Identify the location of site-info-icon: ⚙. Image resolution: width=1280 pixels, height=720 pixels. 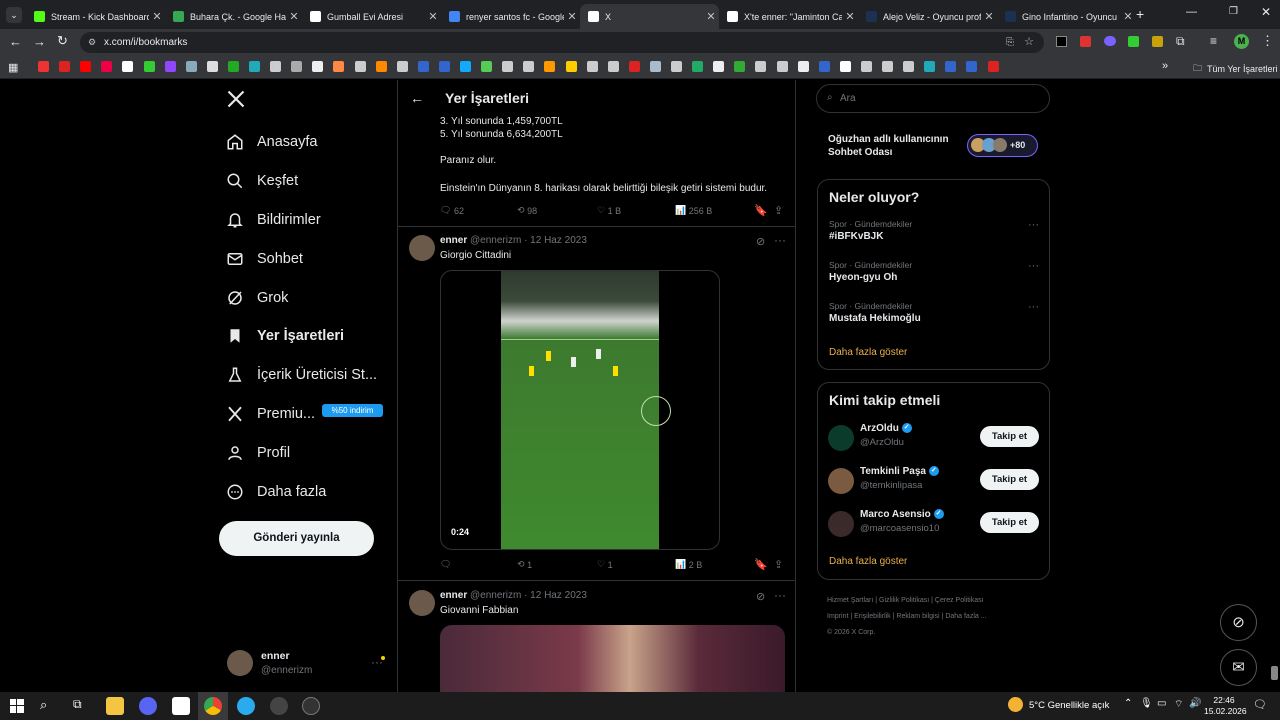
(92, 42).